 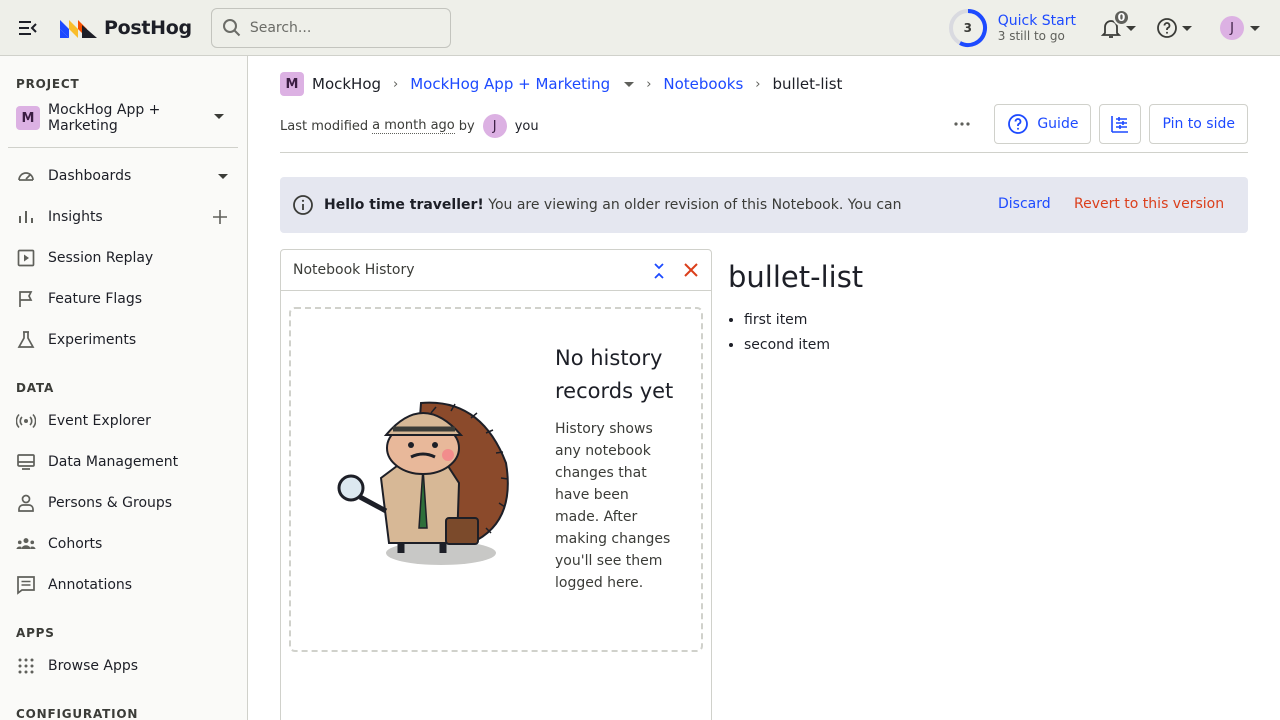 What do you see at coordinates (35, 633) in the screenshot?
I see `section-label-apps: APPS` at bounding box center [35, 633].